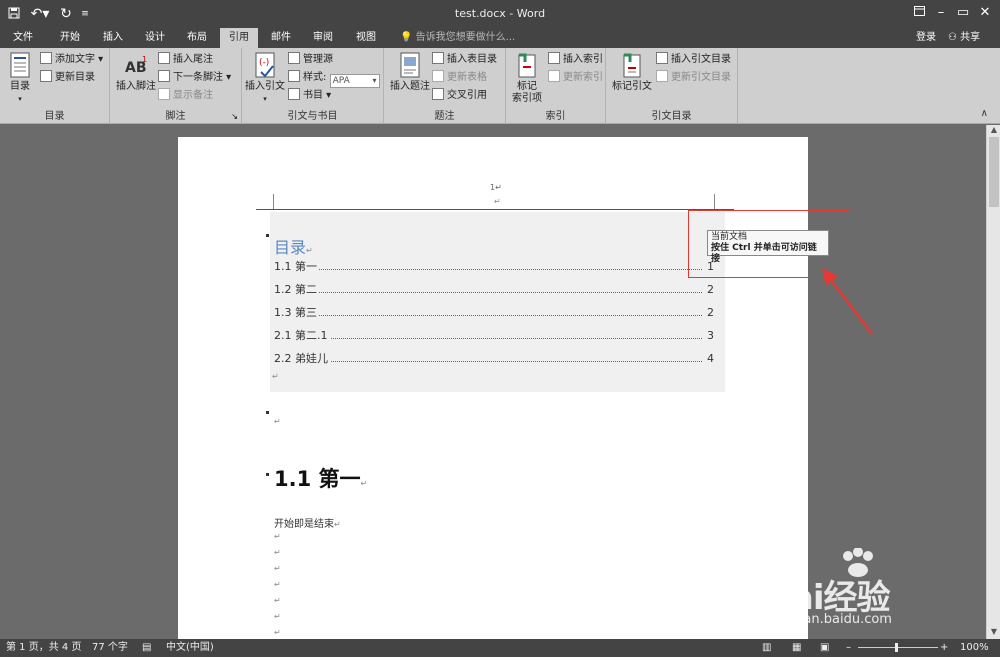 This screenshot has height=657, width=1000. Describe the element at coordinates (239, 38) in the screenshot. I see `tab-references: 引用` at that location.